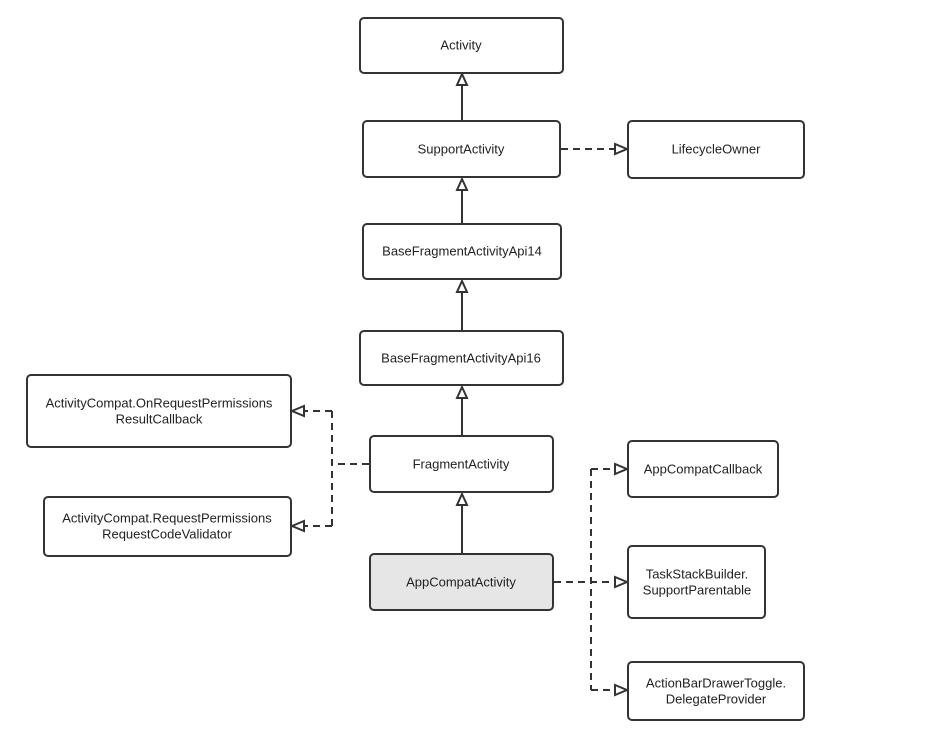  What do you see at coordinates (337, 468) in the screenshot?
I see `edge-fragment-to-permissions` at bounding box center [337, 468].